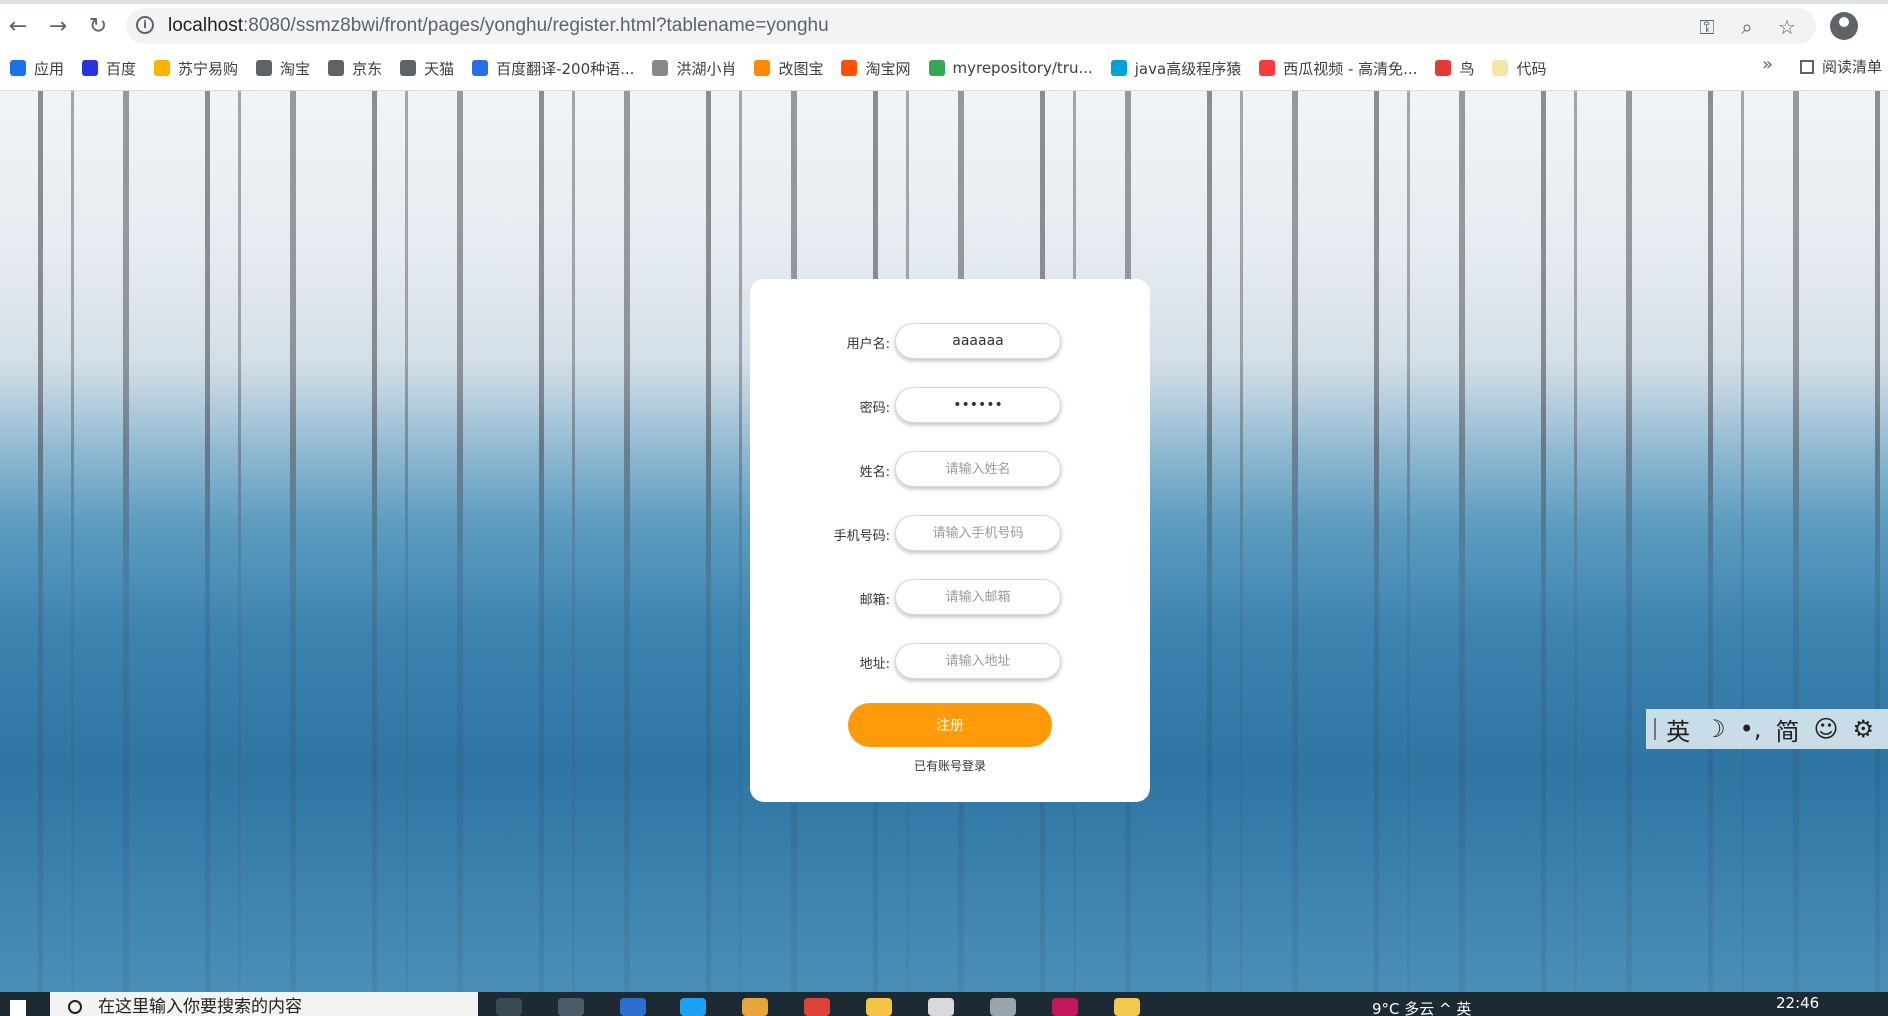  What do you see at coordinates (1707, 27) in the screenshot?
I see `key-icon: ⚿` at bounding box center [1707, 27].